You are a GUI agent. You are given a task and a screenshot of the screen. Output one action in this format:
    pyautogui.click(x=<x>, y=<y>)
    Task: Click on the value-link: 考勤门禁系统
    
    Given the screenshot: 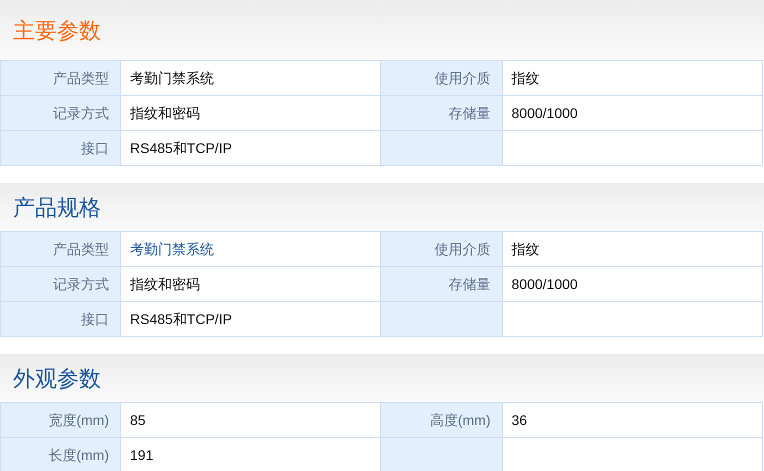 What is the action you would take?
    pyautogui.click(x=172, y=249)
    